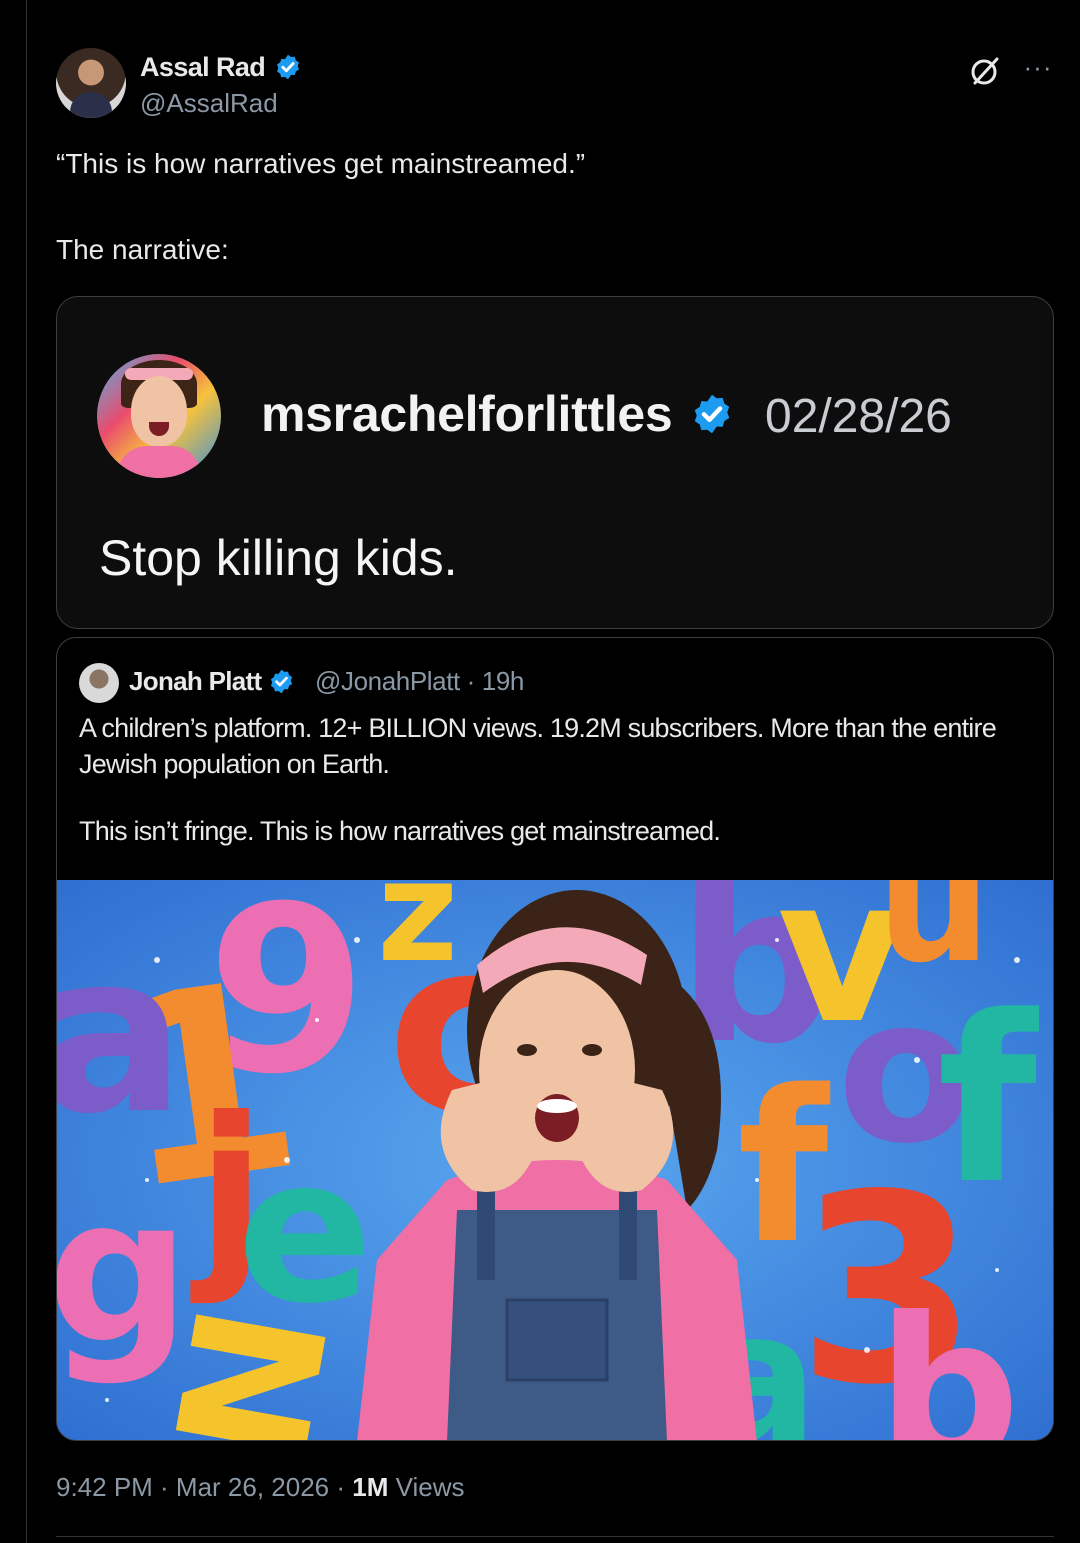  What do you see at coordinates (91, 83) in the screenshot?
I see `author-avatar` at bounding box center [91, 83].